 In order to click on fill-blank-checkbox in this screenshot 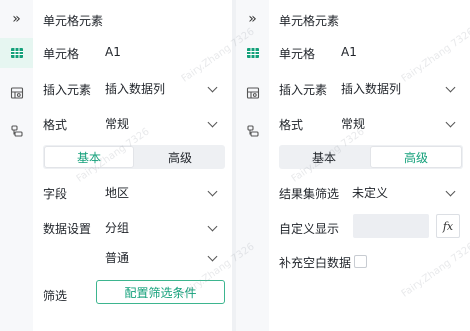, I will do `click(360, 261)`.